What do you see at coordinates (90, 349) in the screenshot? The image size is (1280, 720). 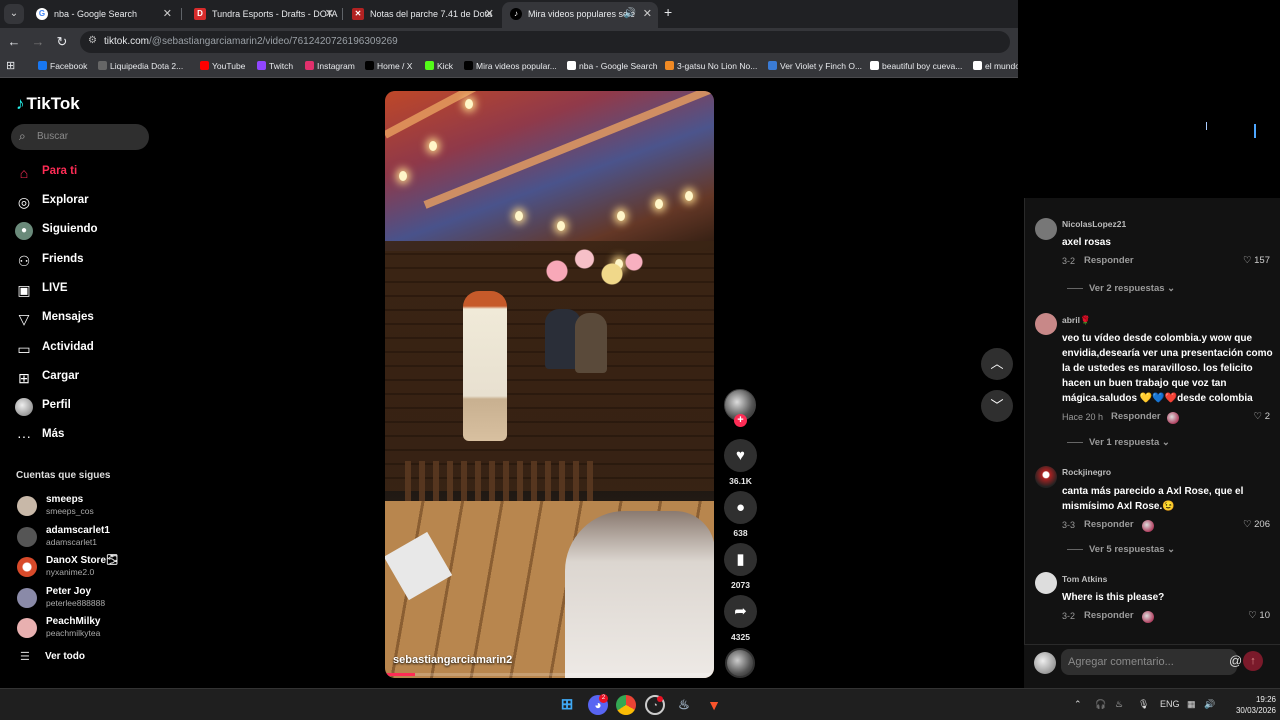 I see `nav-actividad: ▭ Actividad` at bounding box center [90, 349].